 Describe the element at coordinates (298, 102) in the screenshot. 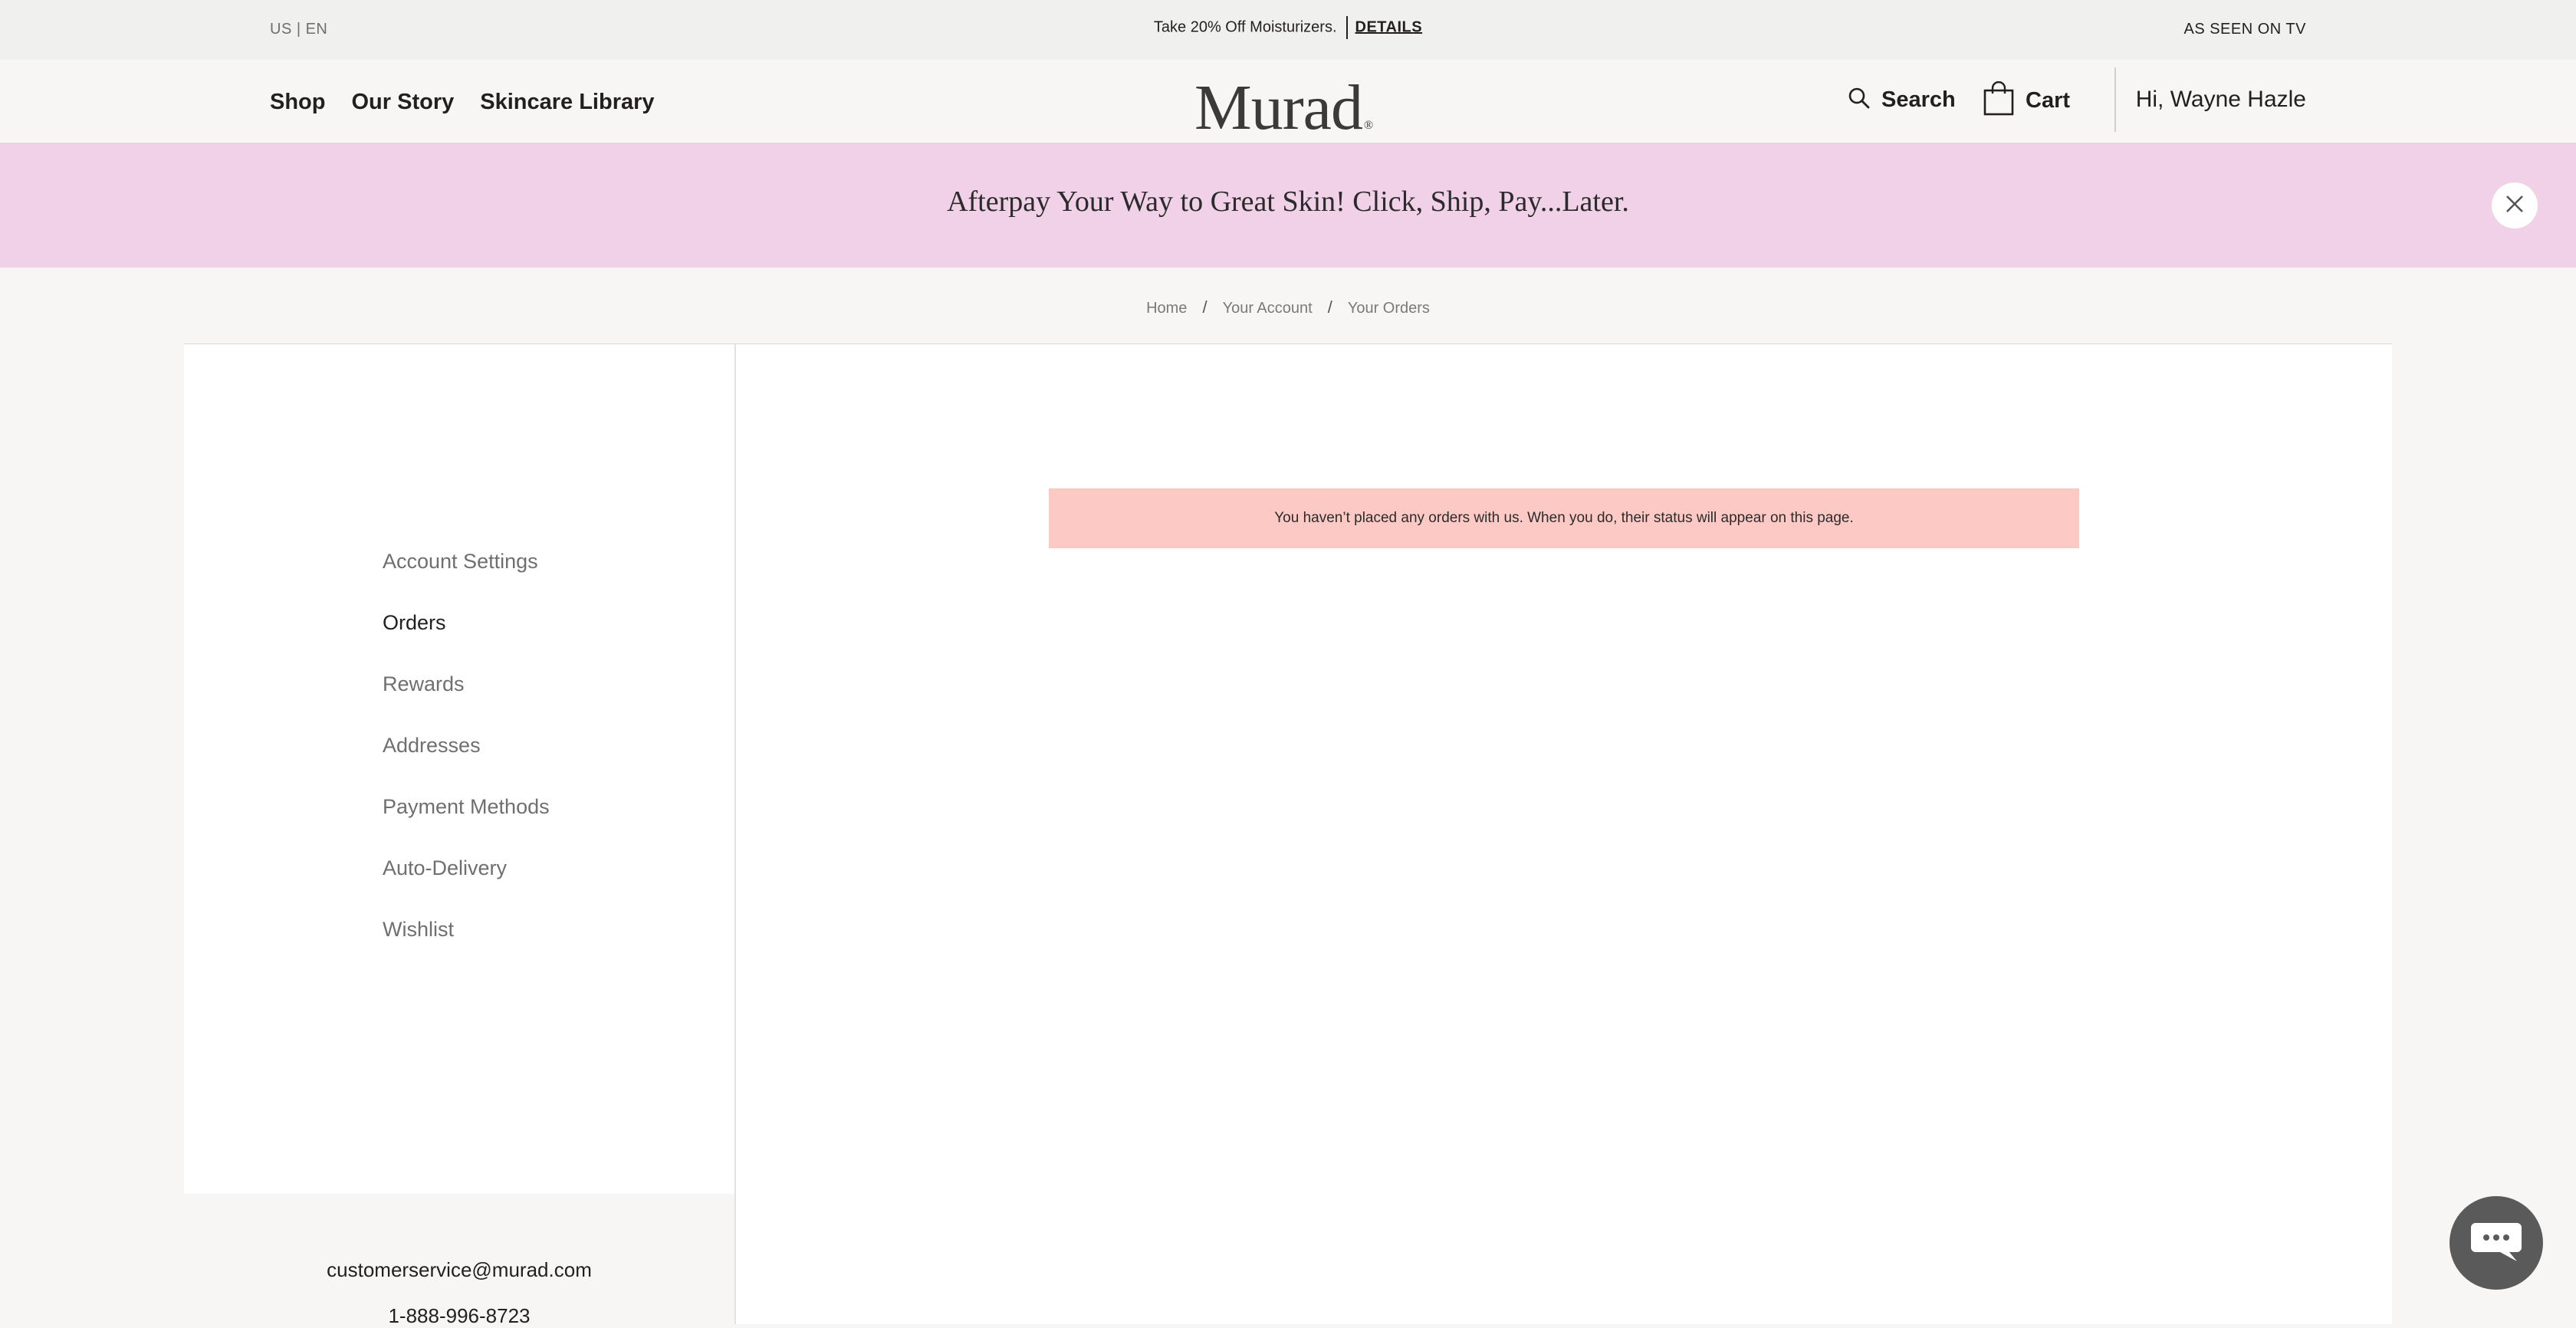

I see `nav-shop: Shop` at that location.